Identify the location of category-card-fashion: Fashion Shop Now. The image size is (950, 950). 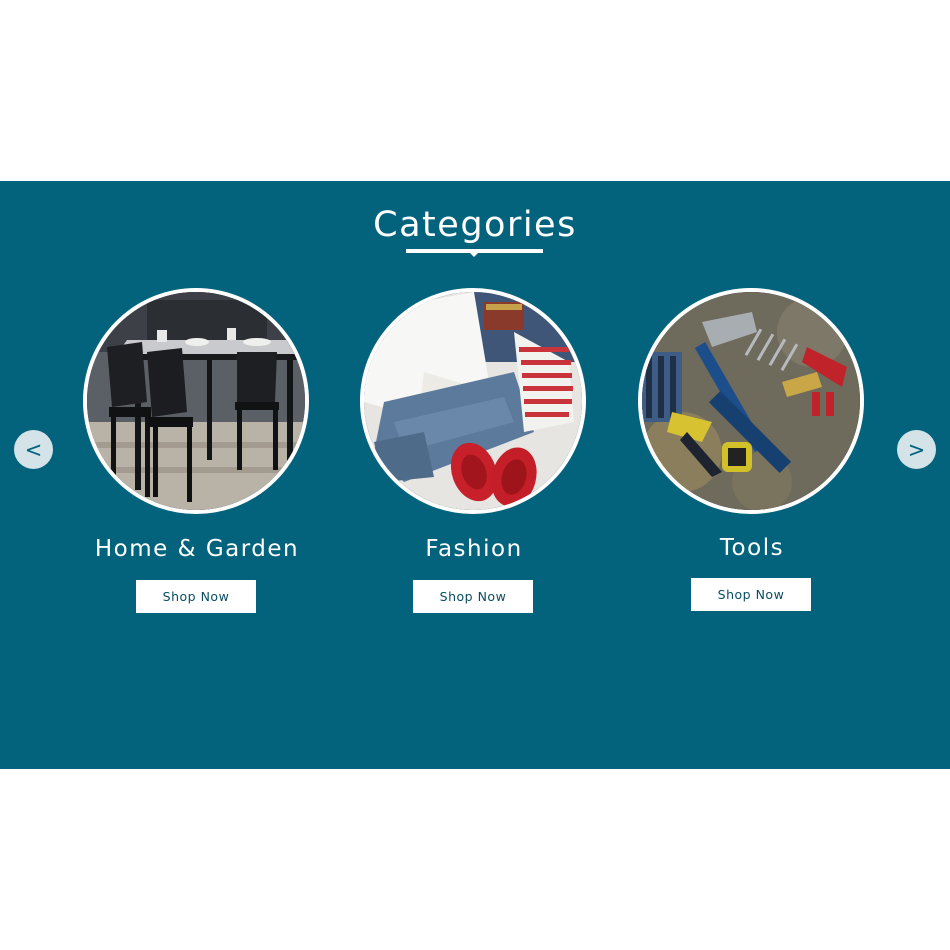
(474, 453).